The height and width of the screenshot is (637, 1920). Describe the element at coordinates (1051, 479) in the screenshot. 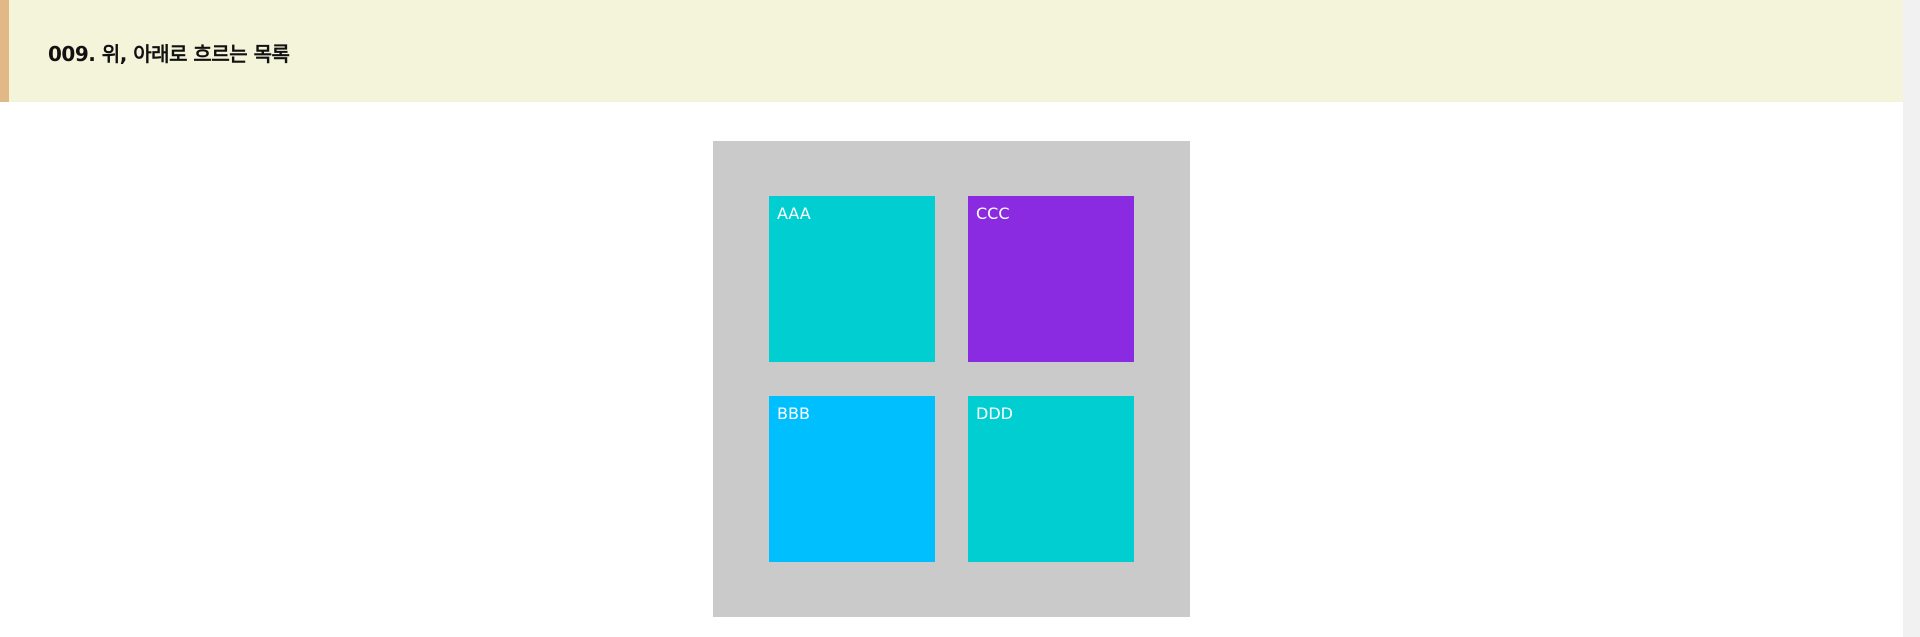

I see `flex-item-ddd: DDD` at that location.